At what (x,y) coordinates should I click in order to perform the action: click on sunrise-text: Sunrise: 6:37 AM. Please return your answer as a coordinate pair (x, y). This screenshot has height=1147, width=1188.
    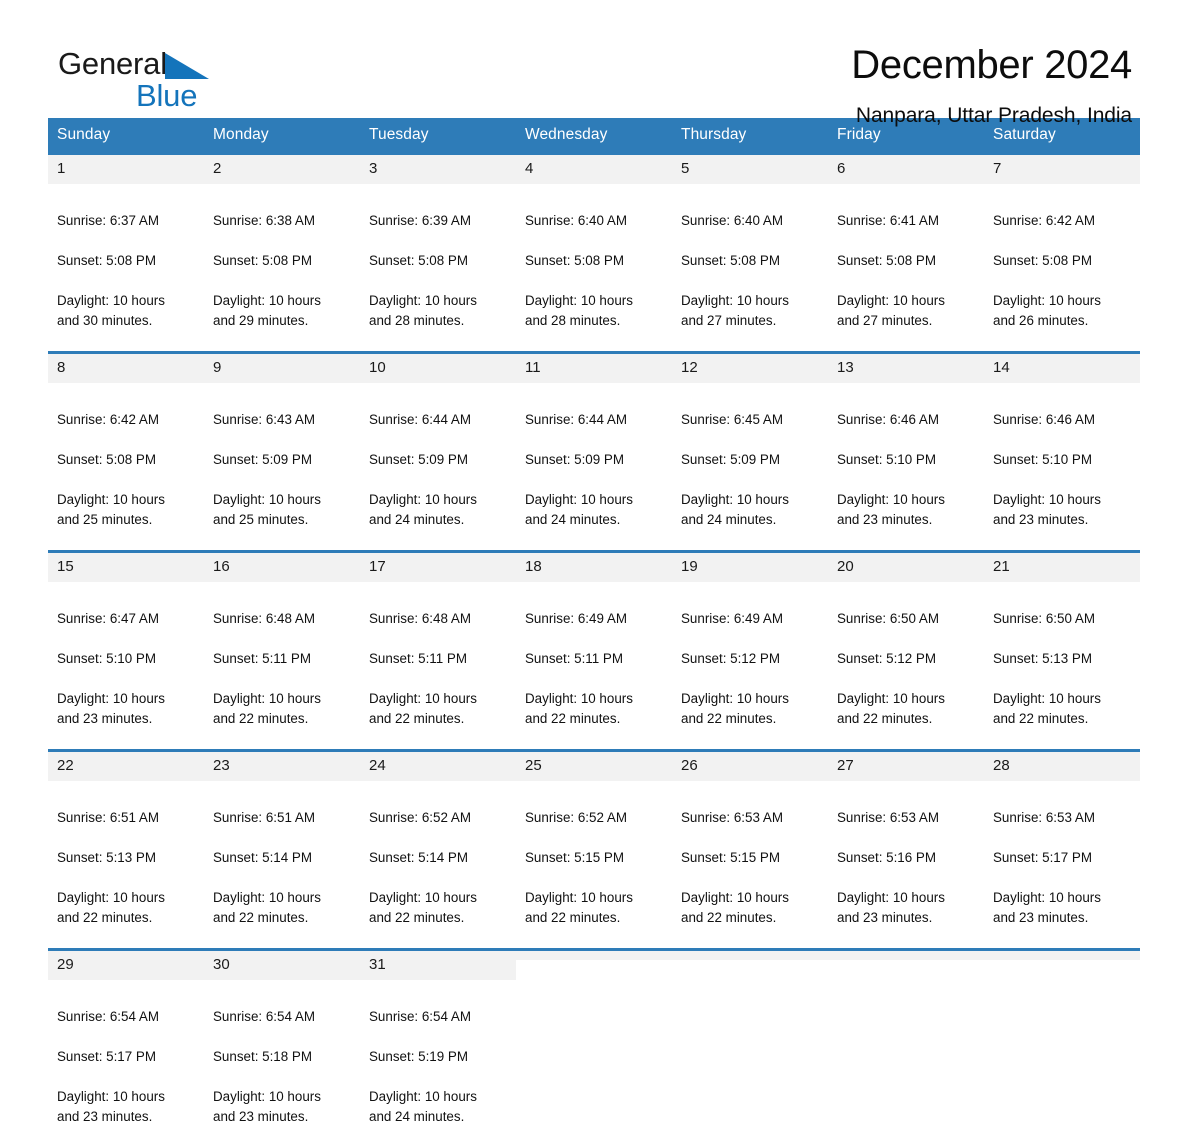
    Looking at the image, I should click on (130, 221).